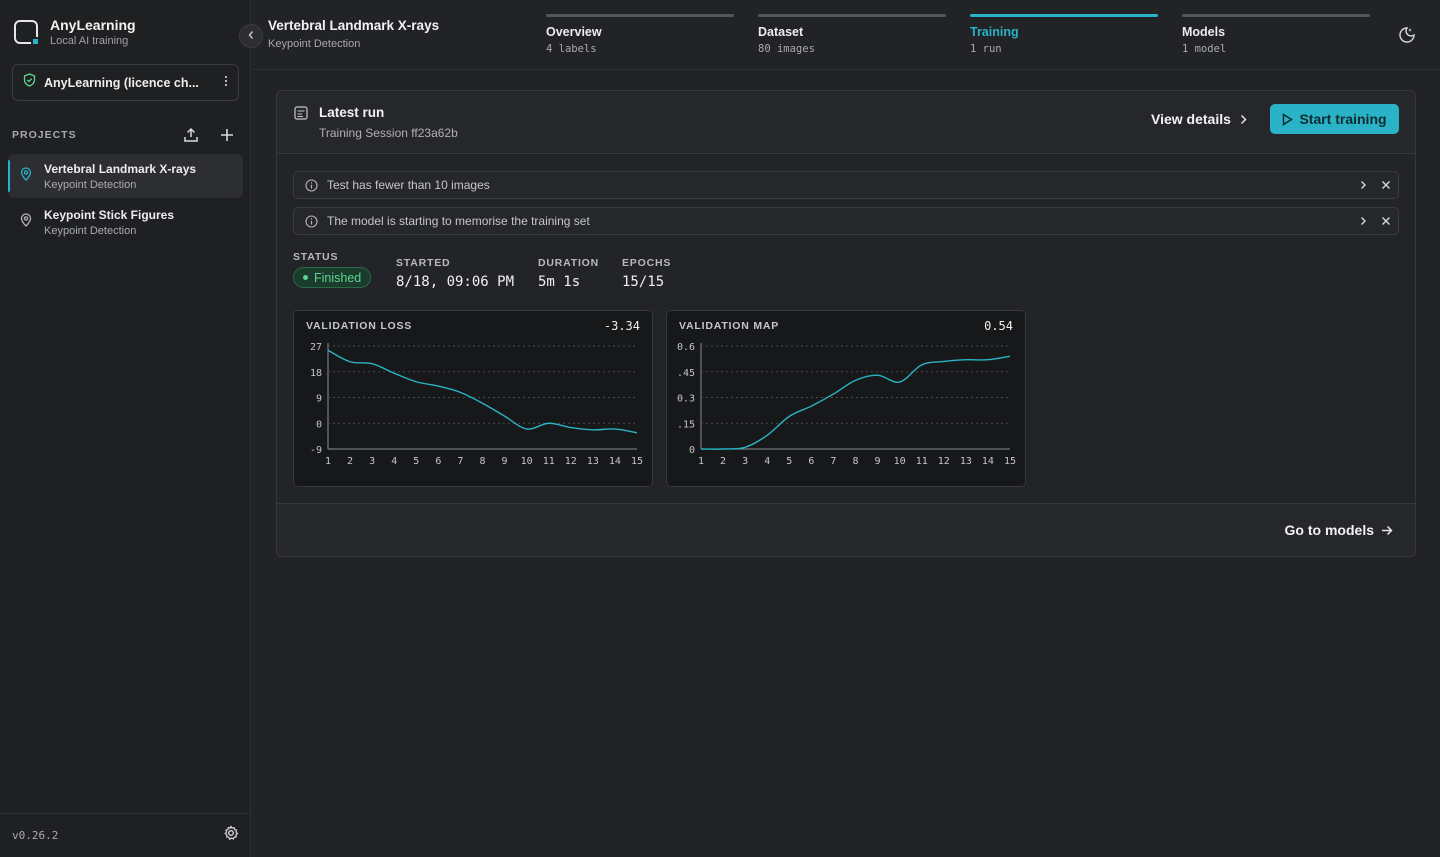 Image resolution: width=1440 pixels, height=857 pixels. I want to click on version-label: v0.26.2, so click(35, 835).